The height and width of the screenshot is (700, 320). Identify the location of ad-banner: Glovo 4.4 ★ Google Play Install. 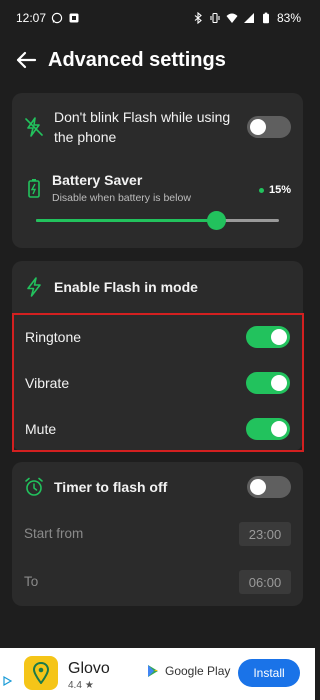
(157, 674).